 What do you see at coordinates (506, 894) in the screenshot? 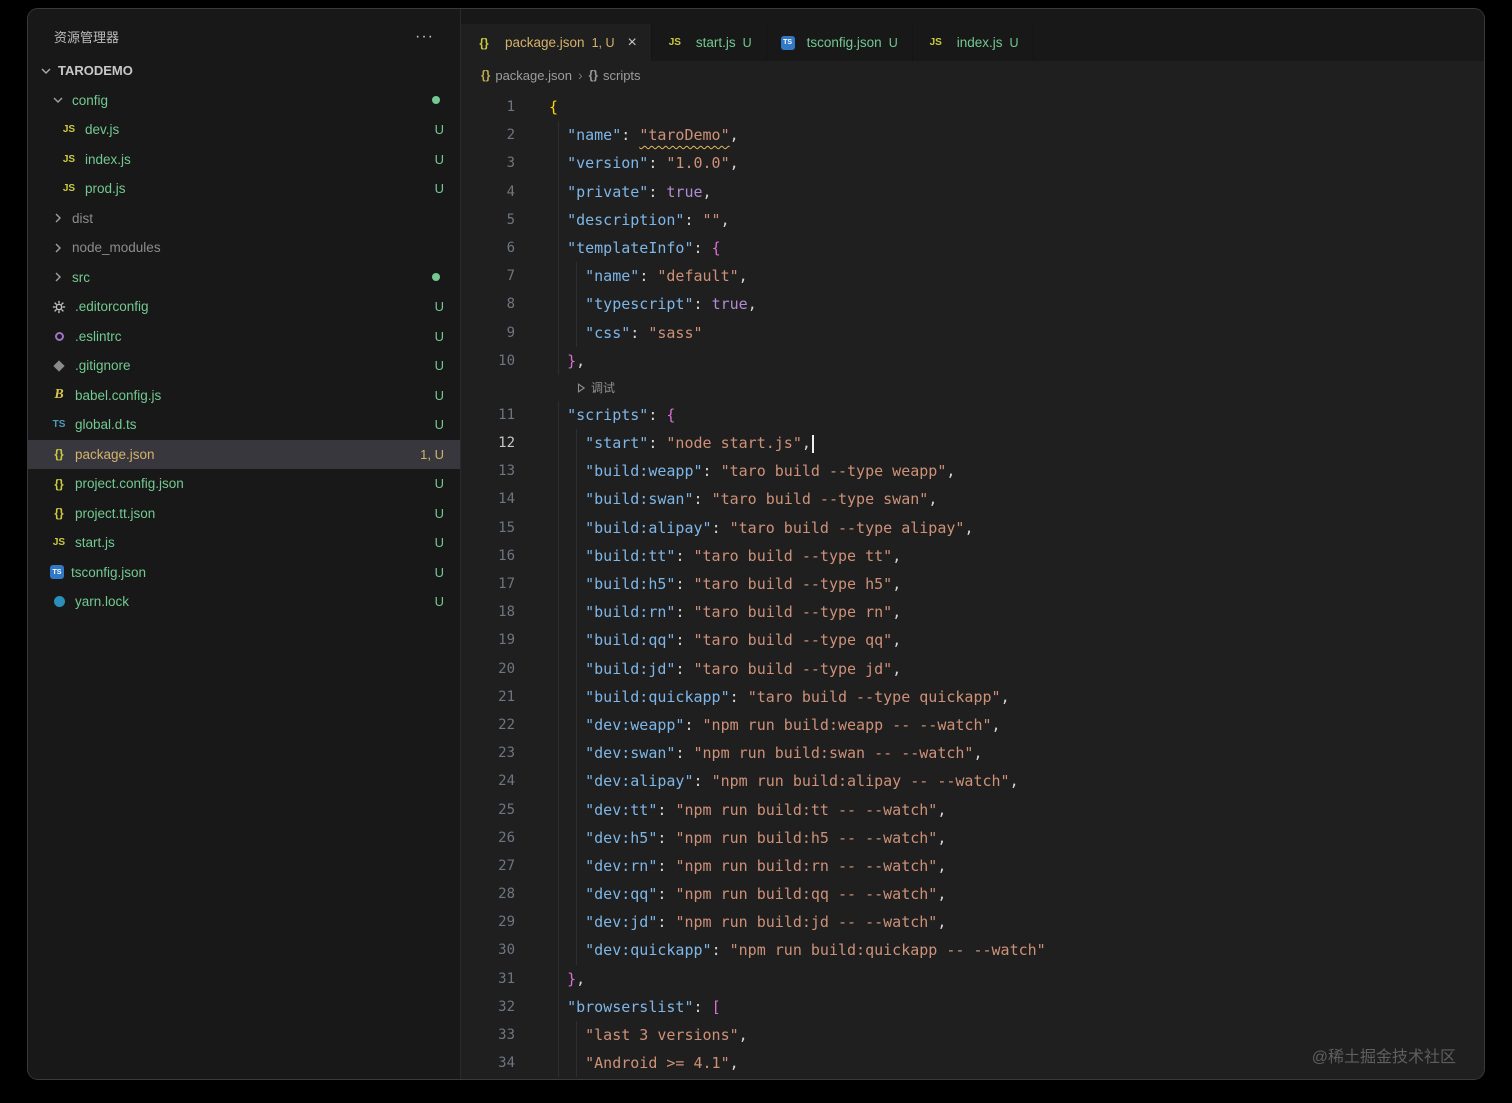
I see `line-number: 28` at bounding box center [506, 894].